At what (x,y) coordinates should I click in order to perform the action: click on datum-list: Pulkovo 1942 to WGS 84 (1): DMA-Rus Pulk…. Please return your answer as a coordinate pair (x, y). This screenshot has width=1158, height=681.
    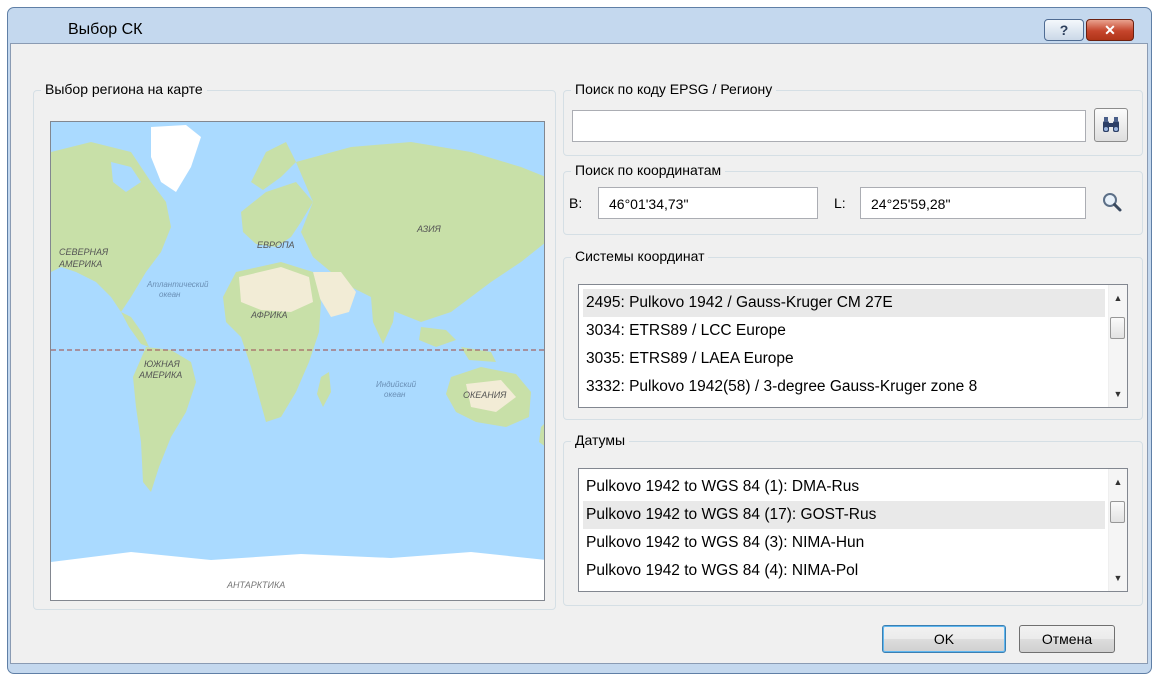
    Looking at the image, I should click on (853, 530).